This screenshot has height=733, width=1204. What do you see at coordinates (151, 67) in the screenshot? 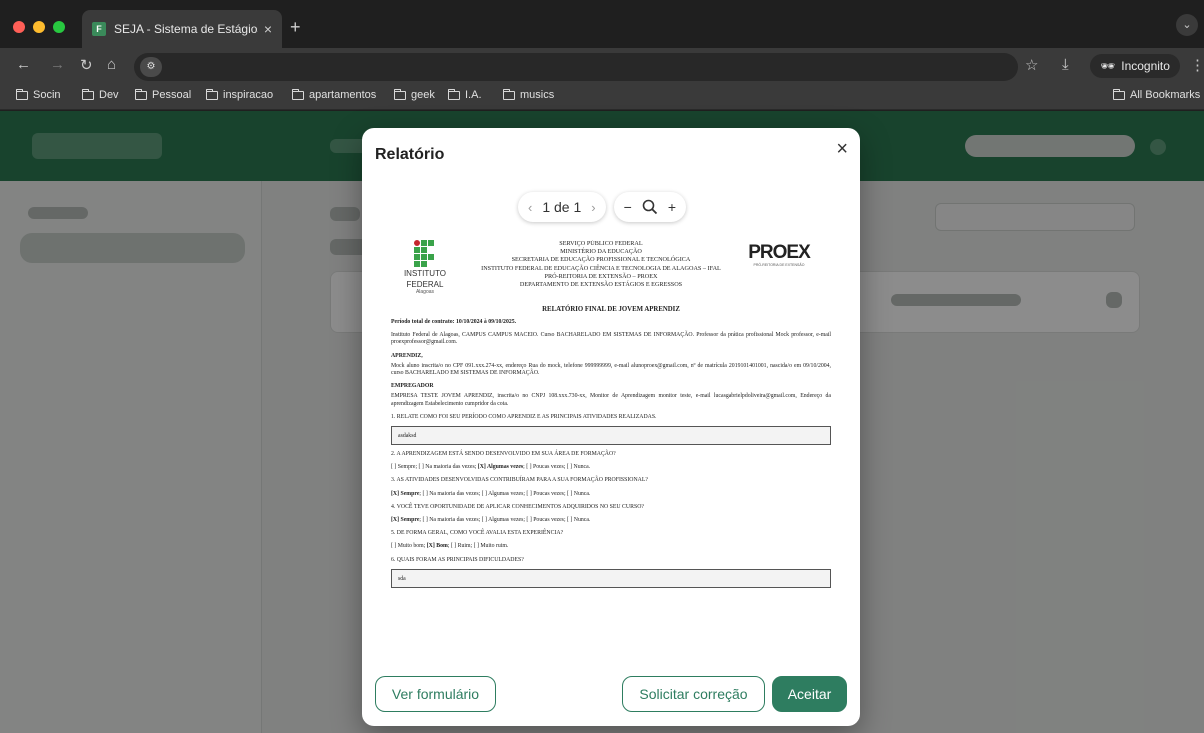
I see `site-info-icon: ⚙` at bounding box center [151, 67].